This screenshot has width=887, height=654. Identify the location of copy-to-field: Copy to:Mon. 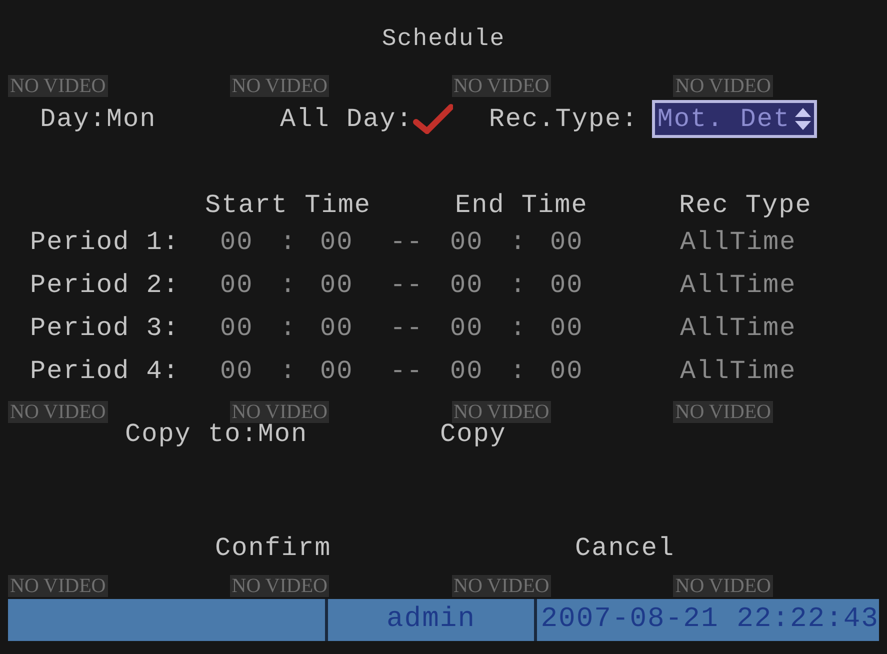
(282, 434).